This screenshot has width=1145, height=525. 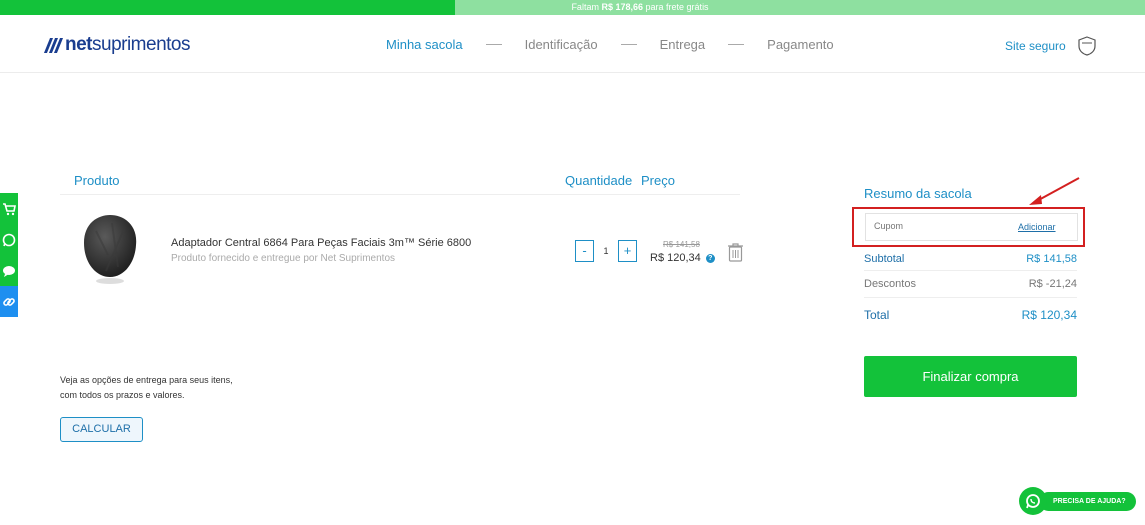 I want to click on remove-item-button, so click(x=735, y=254).